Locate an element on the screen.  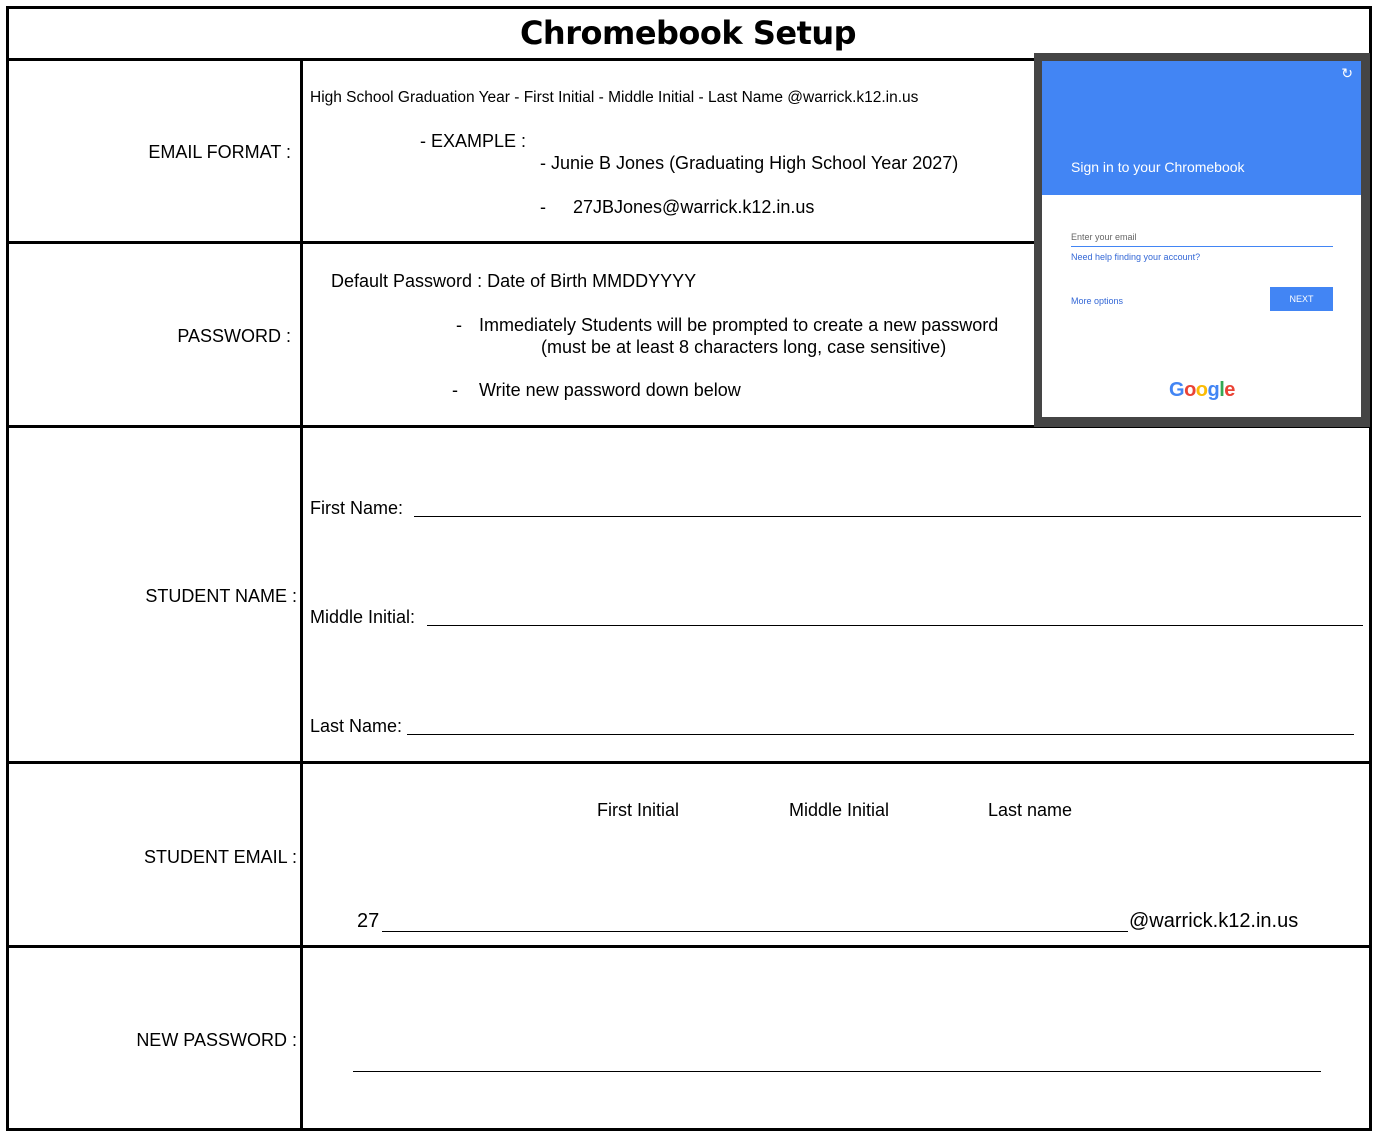
help-link: Need help finding your account? is located at coordinates (1135, 257).